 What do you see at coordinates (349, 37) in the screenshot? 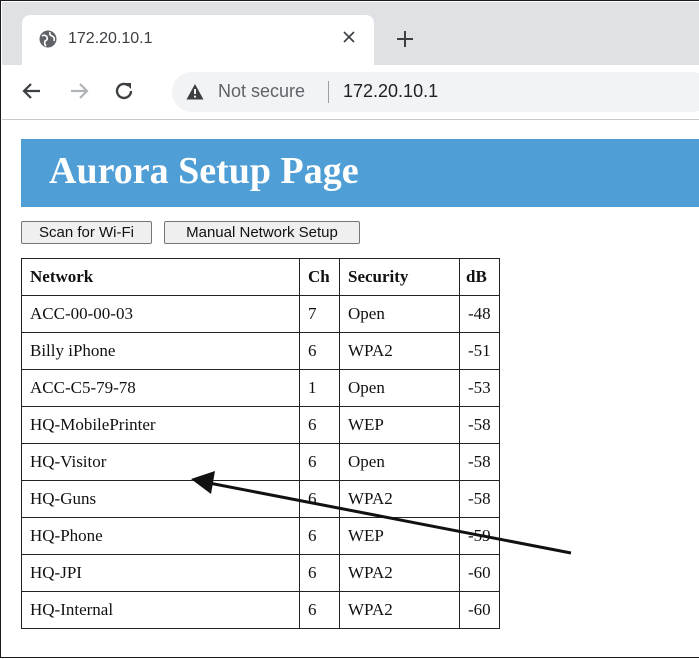
I see `close-icon` at bounding box center [349, 37].